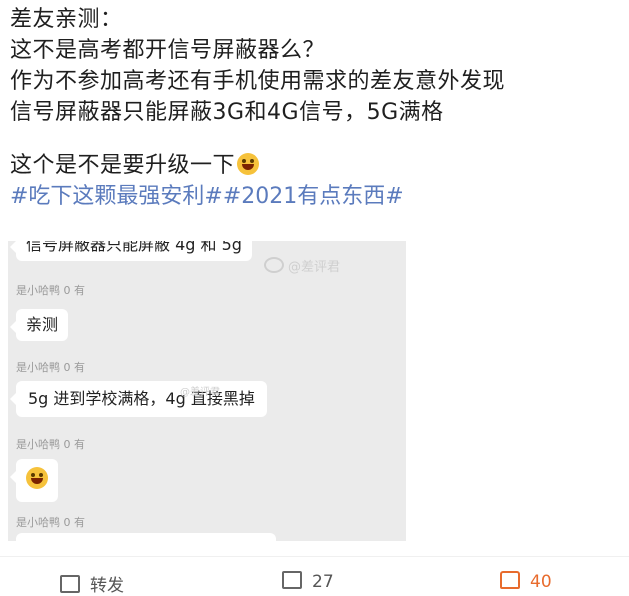 This screenshot has height=596, width=629. I want to click on weibo-watermark-faint: @差评君, so click(200, 392).